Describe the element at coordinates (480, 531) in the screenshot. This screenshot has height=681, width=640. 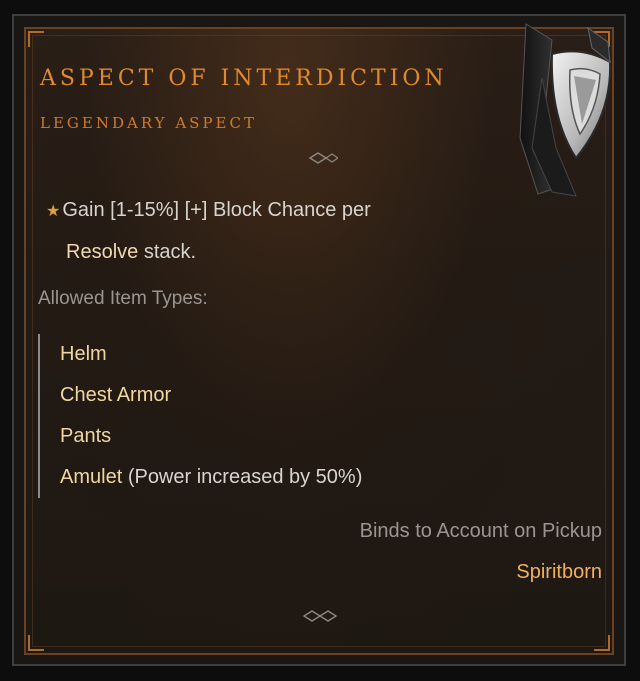
I see `binds-to-account-text: Binds to Account on Pickup` at that location.